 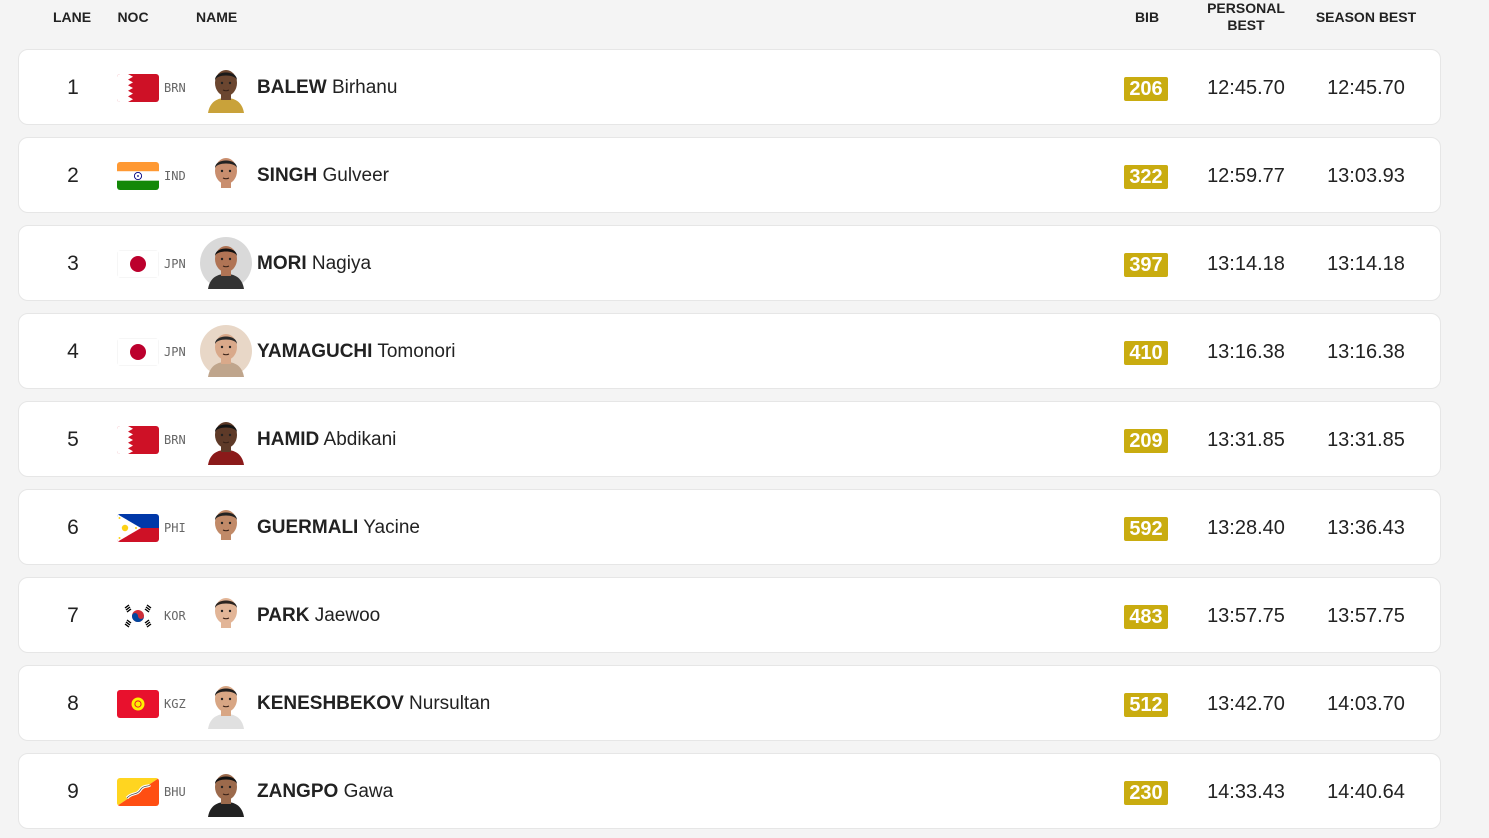 I want to click on athlete-first-name: Nursultan, so click(x=450, y=703).